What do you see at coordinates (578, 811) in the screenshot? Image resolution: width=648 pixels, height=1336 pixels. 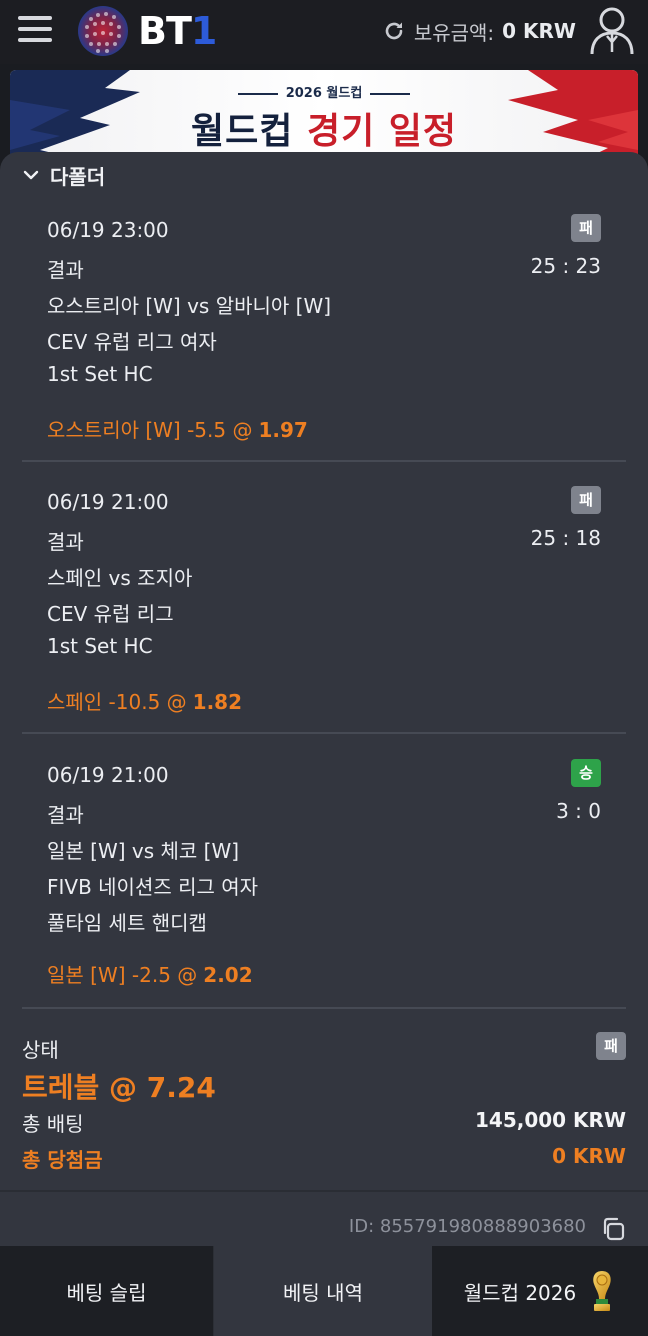 I see `match-score: 3 : 0` at bounding box center [578, 811].